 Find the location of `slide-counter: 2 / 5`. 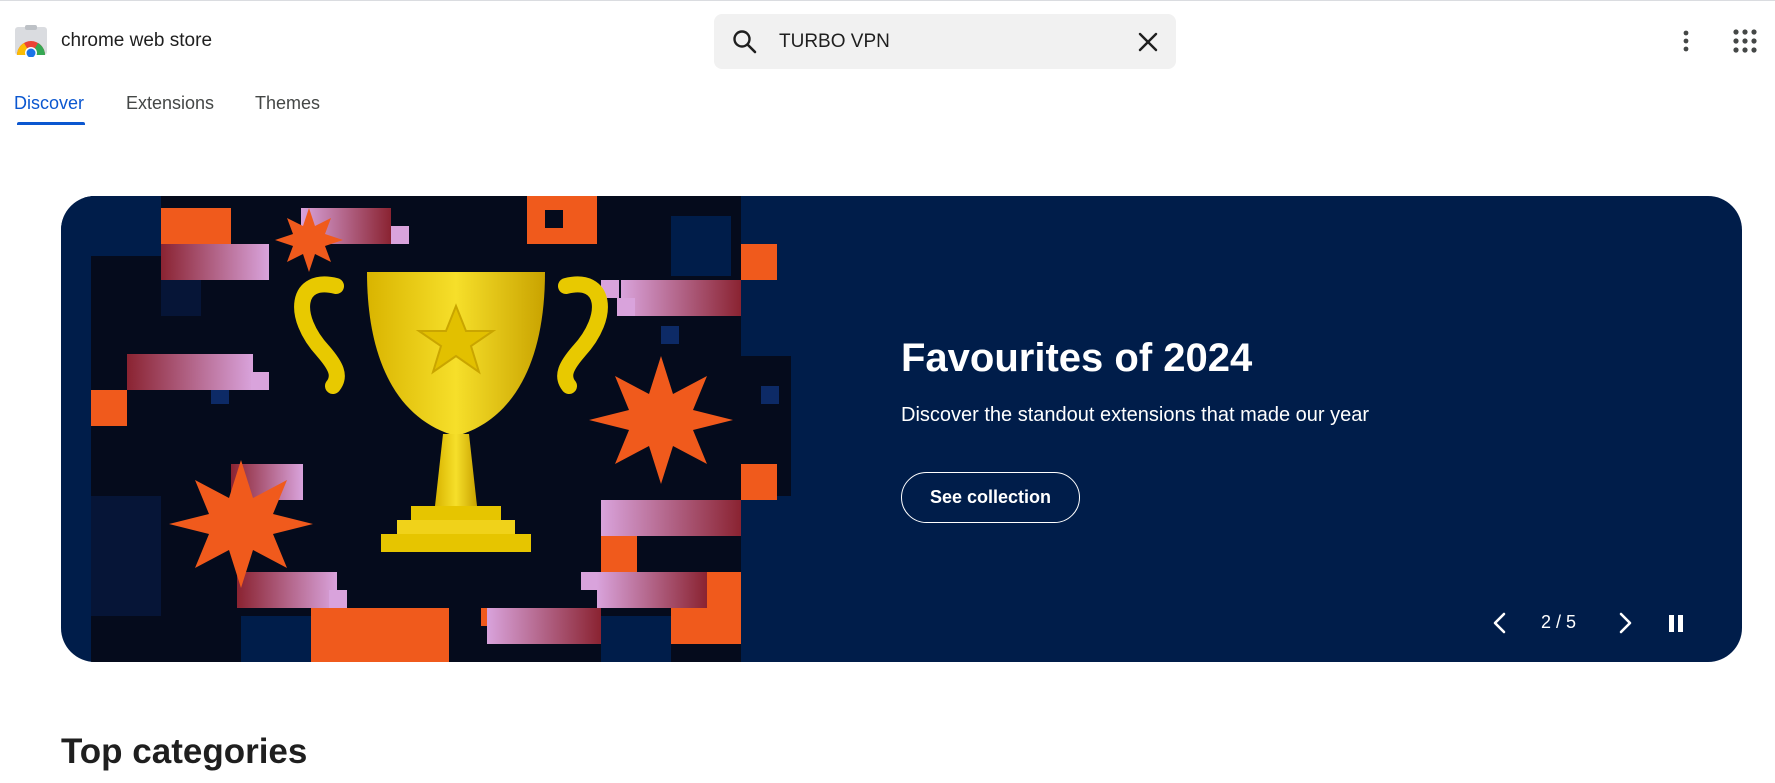

slide-counter: 2 / 5 is located at coordinates (1559, 622).